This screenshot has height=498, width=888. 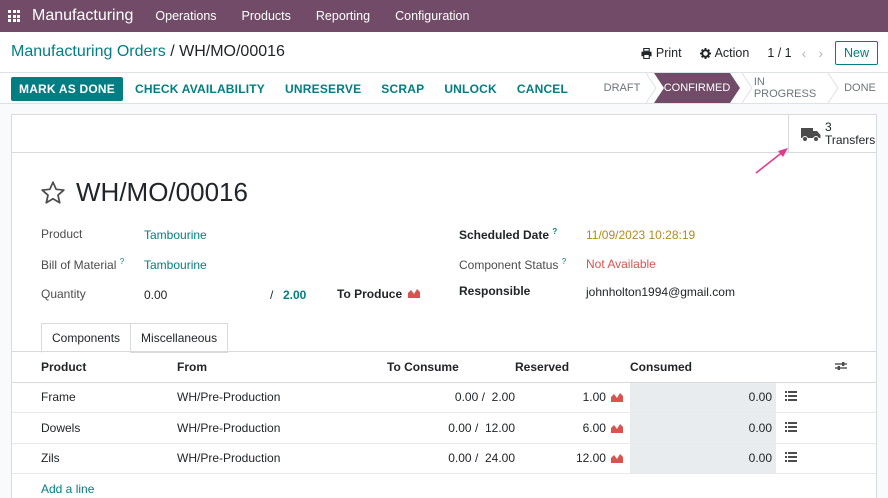 What do you see at coordinates (175, 265) in the screenshot?
I see `bom-field: Tambourine` at bounding box center [175, 265].